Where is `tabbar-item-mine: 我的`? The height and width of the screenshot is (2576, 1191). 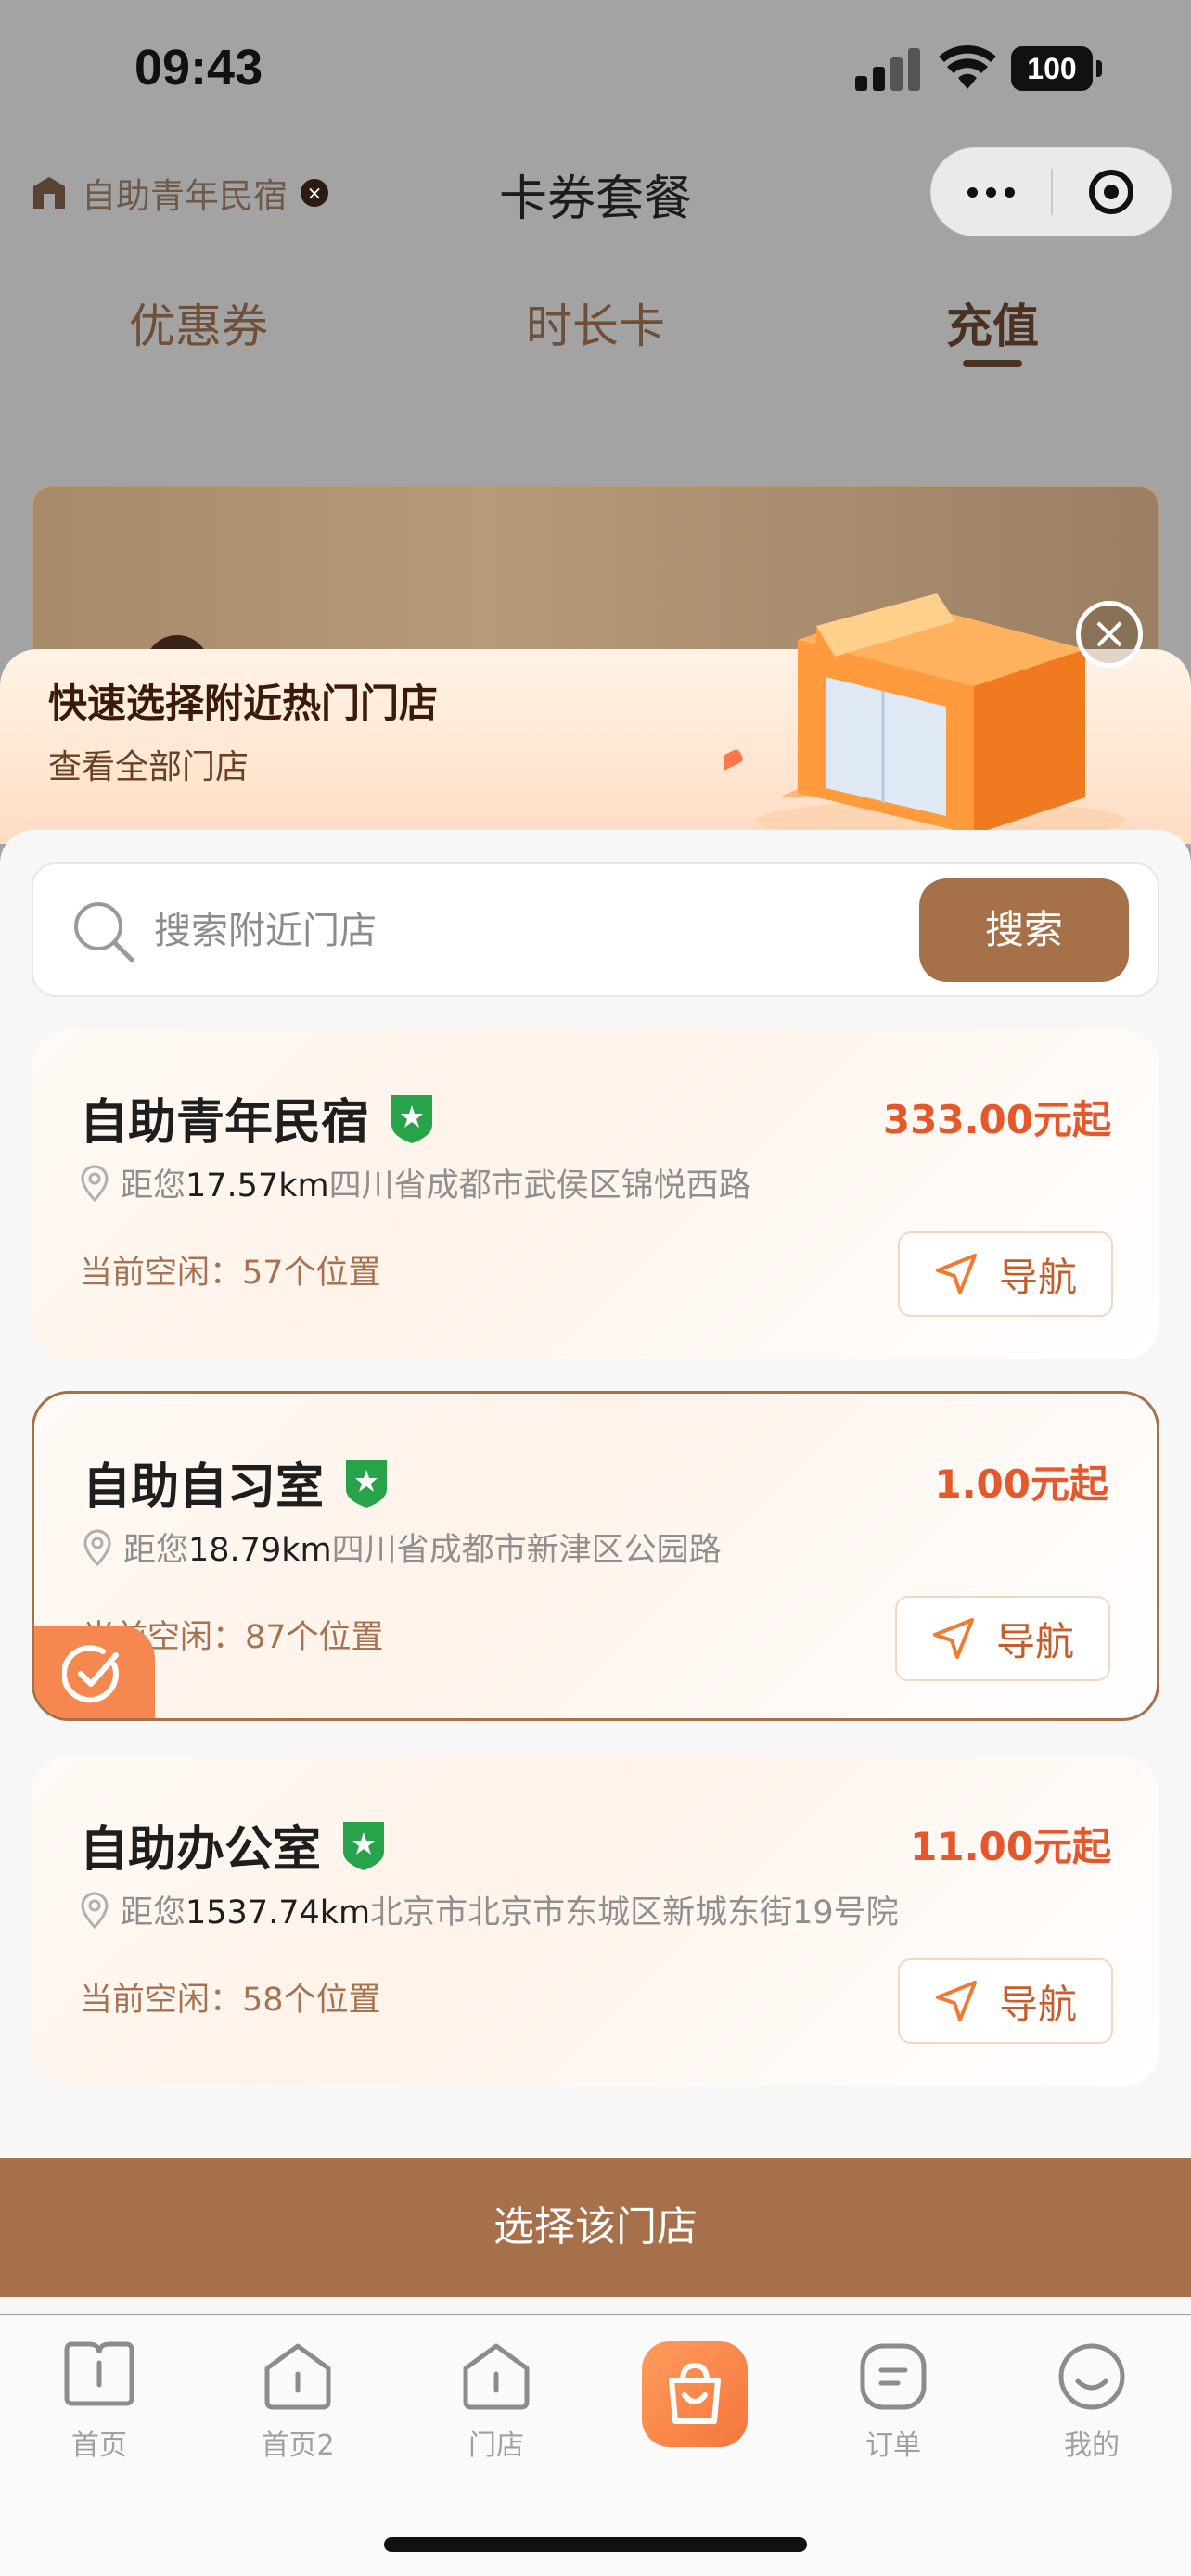 tabbar-item-mine: 我的 is located at coordinates (1091, 2400).